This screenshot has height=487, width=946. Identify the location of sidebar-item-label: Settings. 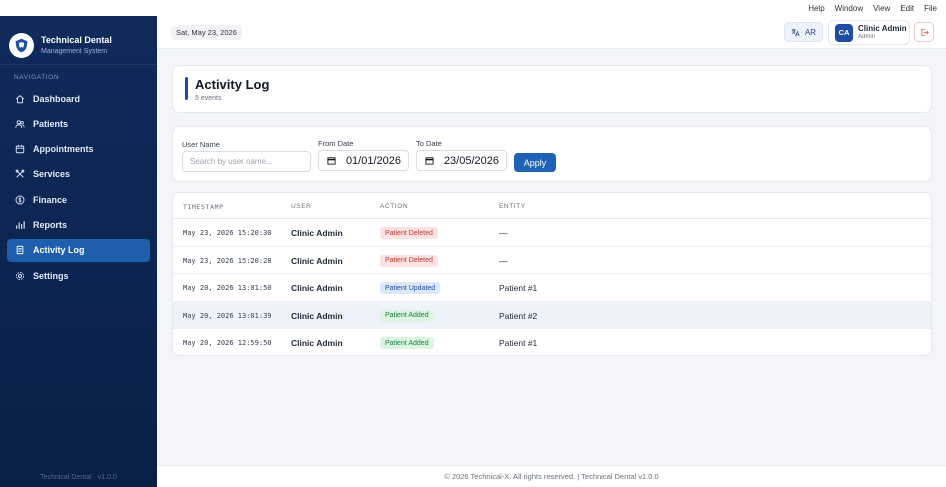
(51, 275).